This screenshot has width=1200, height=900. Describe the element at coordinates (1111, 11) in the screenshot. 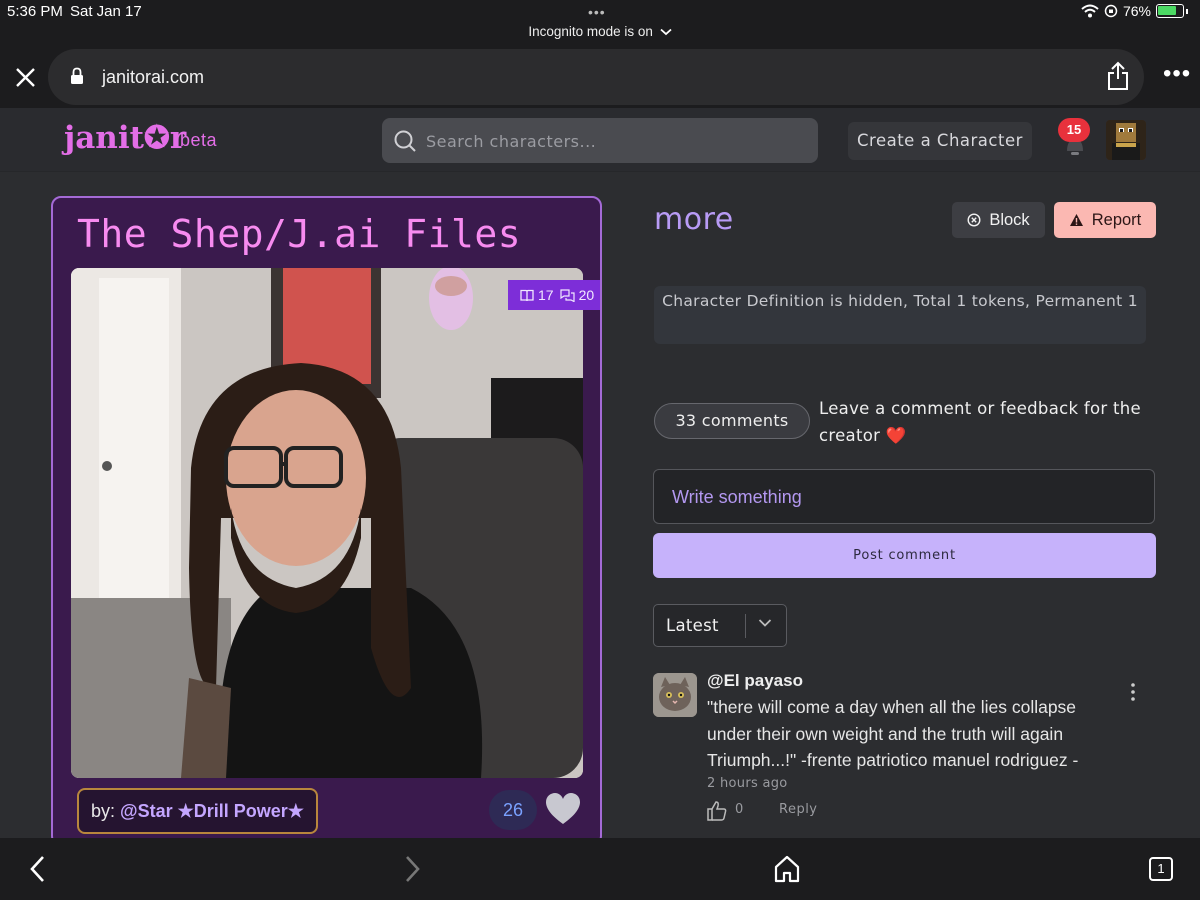

I see `orientation-lock-icon` at that location.